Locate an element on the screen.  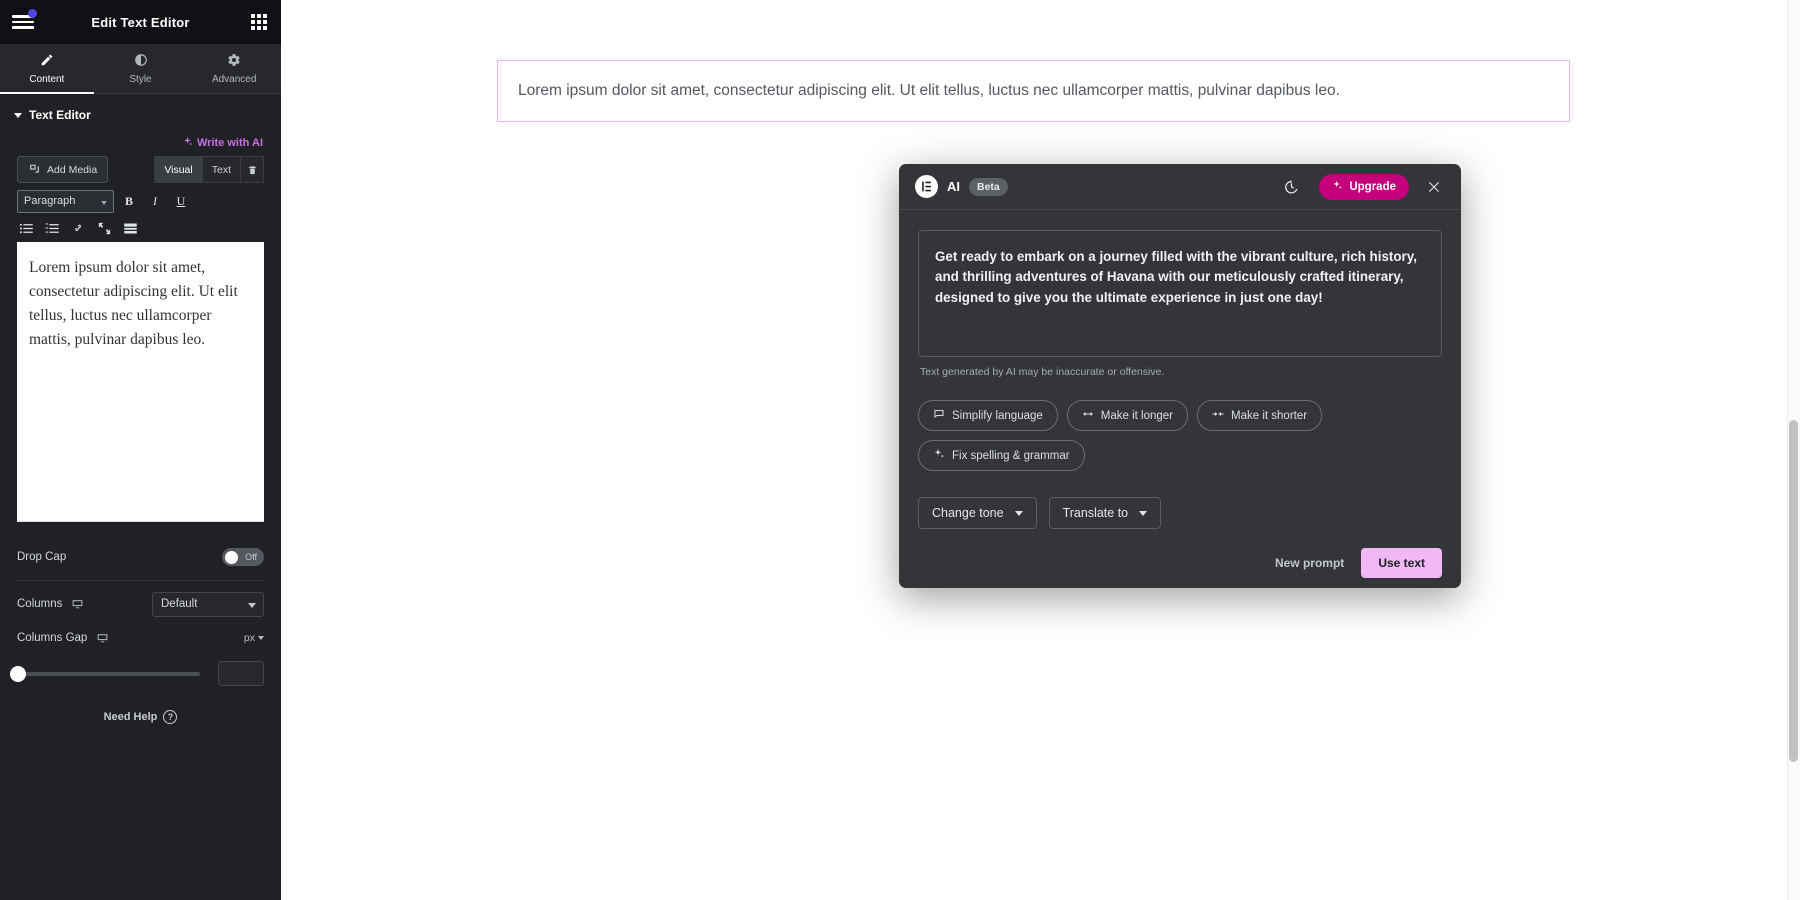
change-tone-dropdown: Change tone is located at coordinates (977, 513).